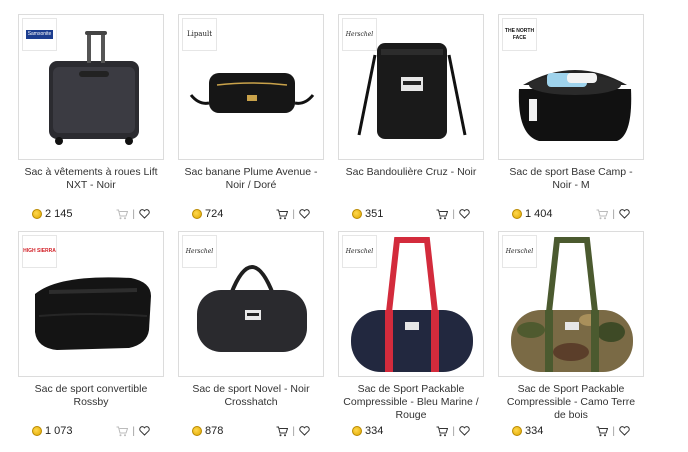 Image resolution: width=688 pixels, height=452 pixels. Describe the element at coordinates (251, 403) in the screenshot. I see `product-title: Sac de sport Novel - Noir Crosshatch` at that location.